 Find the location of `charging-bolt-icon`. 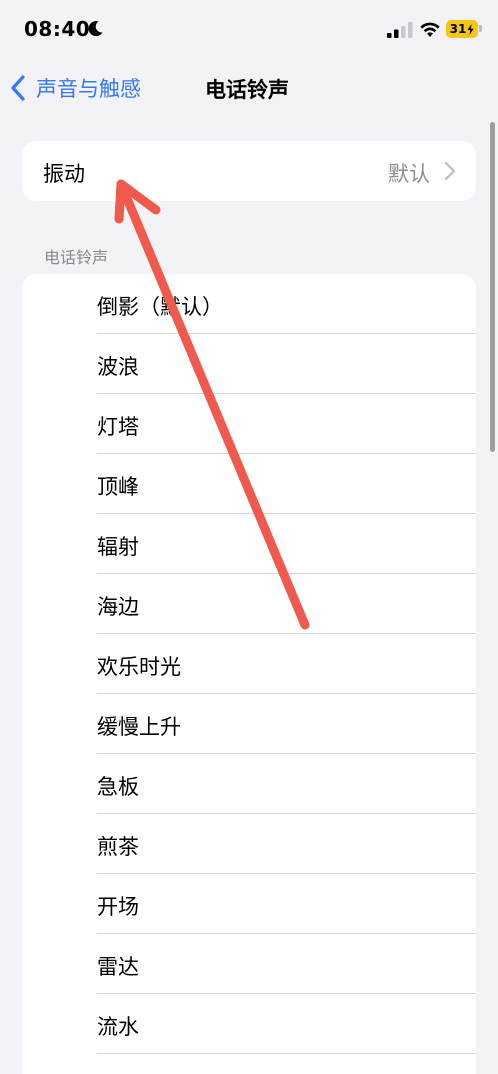

charging-bolt-icon is located at coordinates (470, 29).